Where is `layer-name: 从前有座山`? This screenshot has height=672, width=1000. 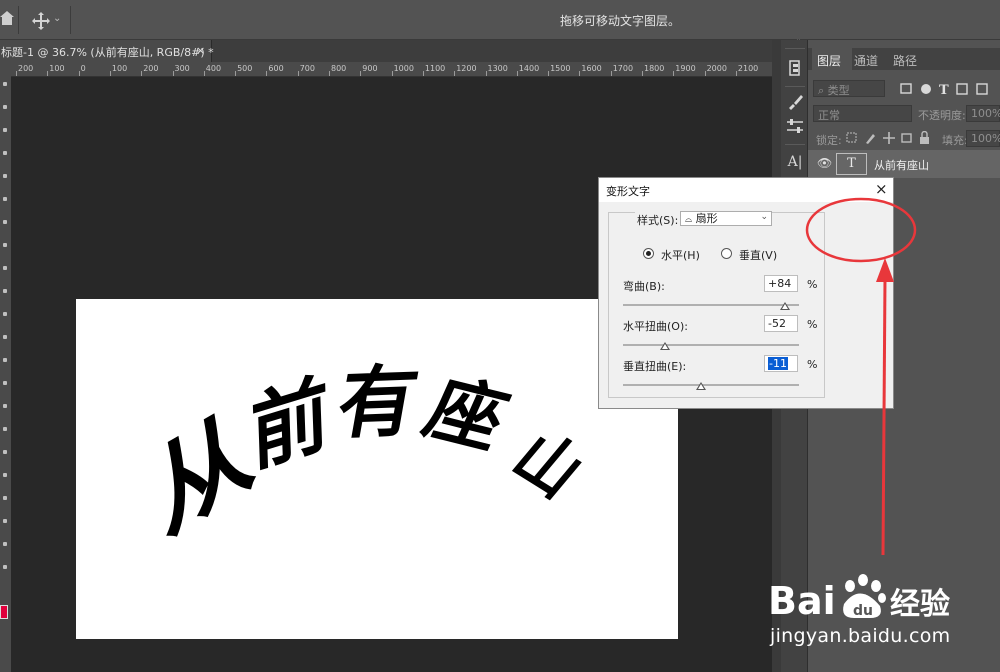
layer-name: 从前有座山 is located at coordinates (901, 165).